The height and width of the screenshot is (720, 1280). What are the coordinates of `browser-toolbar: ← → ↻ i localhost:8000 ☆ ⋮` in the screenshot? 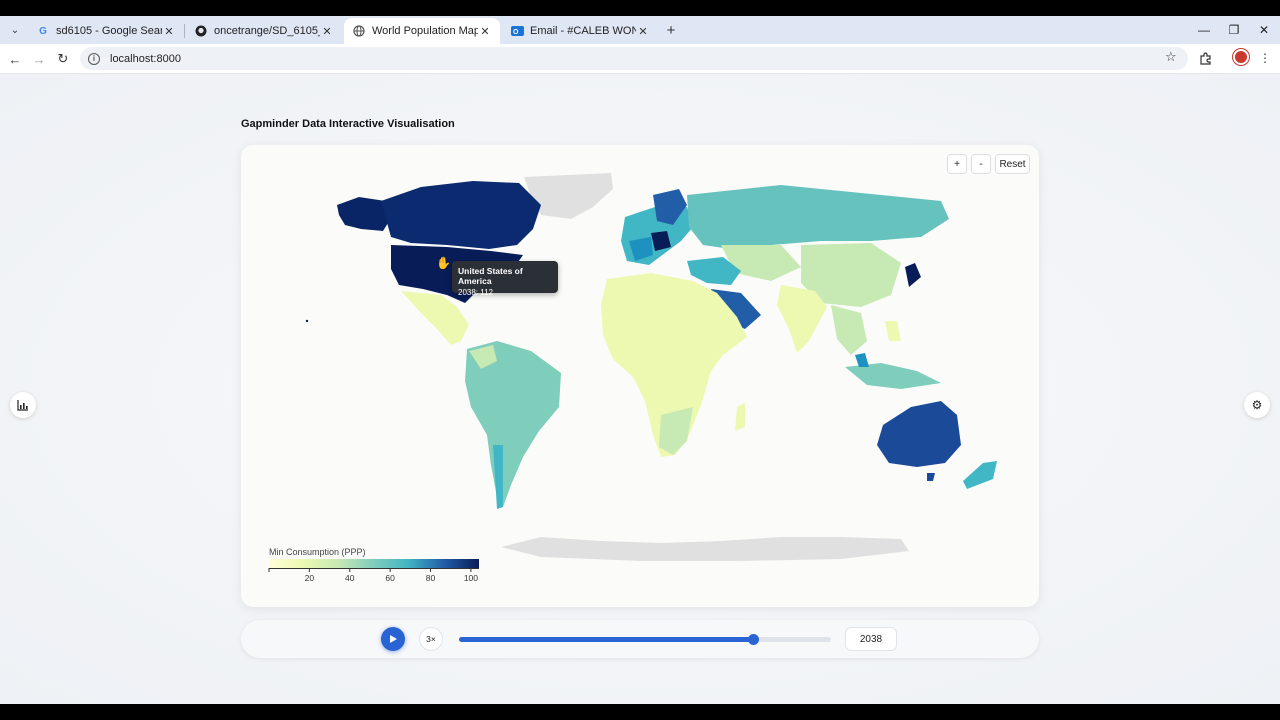 It's located at (640, 59).